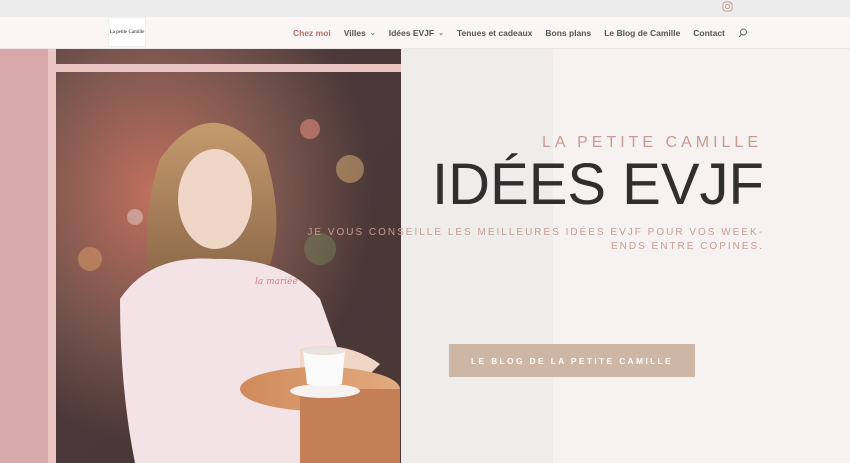 The width and height of the screenshot is (850, 463). I want to click on nav-item-tenues-et-cadeaux: Tenues et cadeaux, so click(494, 33).